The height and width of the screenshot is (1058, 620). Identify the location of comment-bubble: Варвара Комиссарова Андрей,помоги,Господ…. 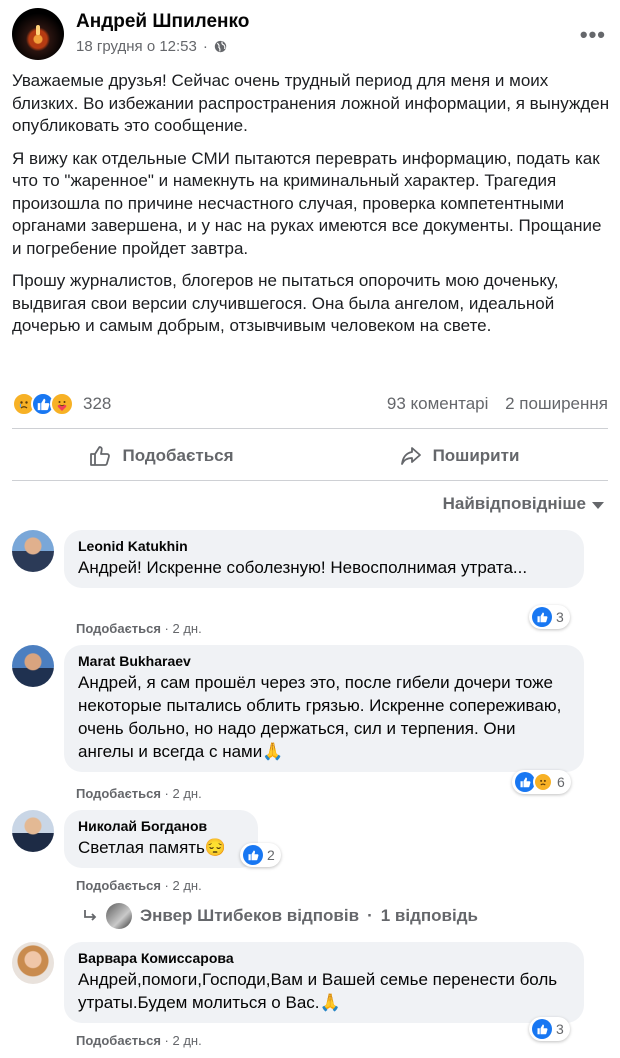
(324, 982).